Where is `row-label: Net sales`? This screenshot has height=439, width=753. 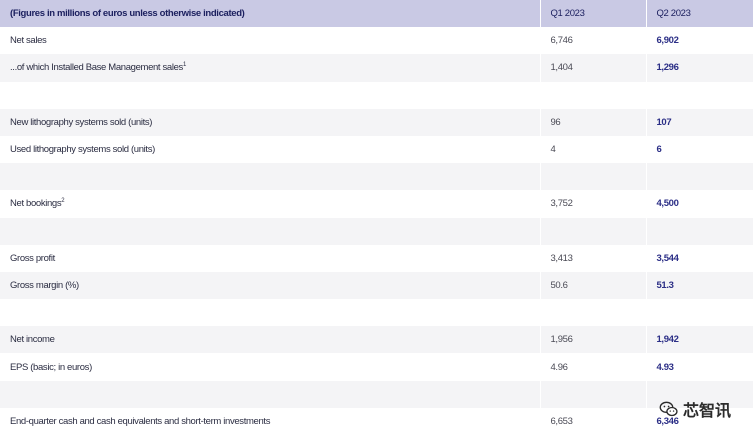
row-label: Net sales is located at coordinates (270, 41).